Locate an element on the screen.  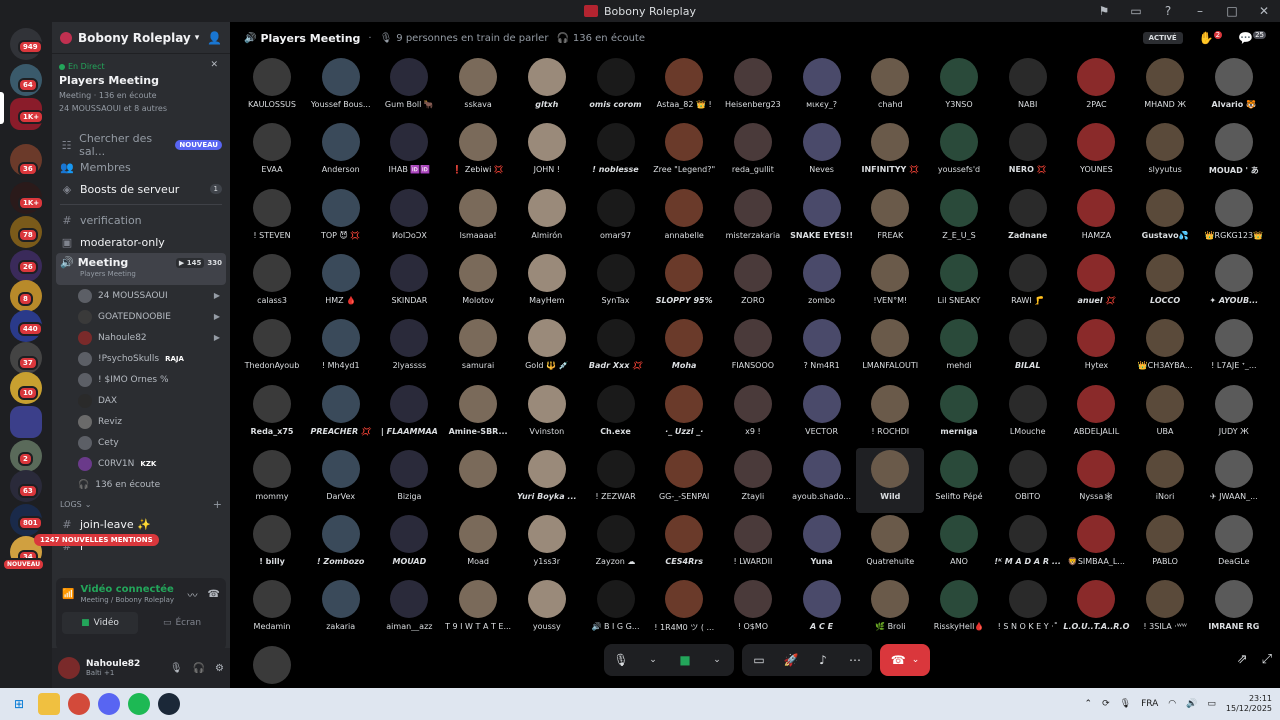
participant-tile: anuel 💢 is located at coordinates (1096, 284).